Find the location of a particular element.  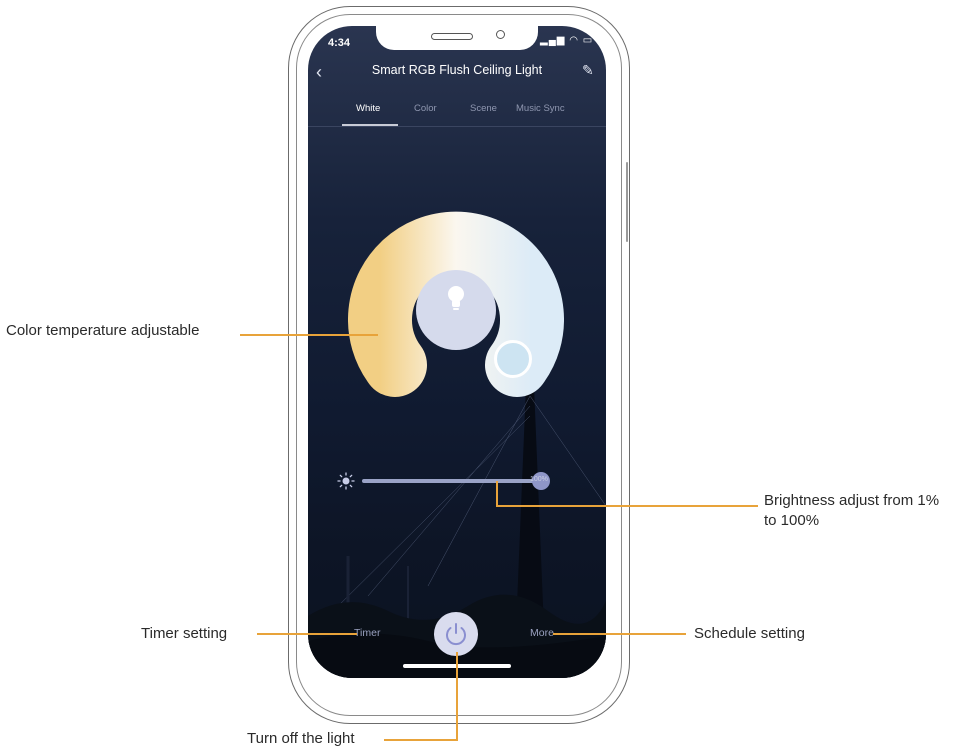

more-button: More is located at coordinates (542, 633).